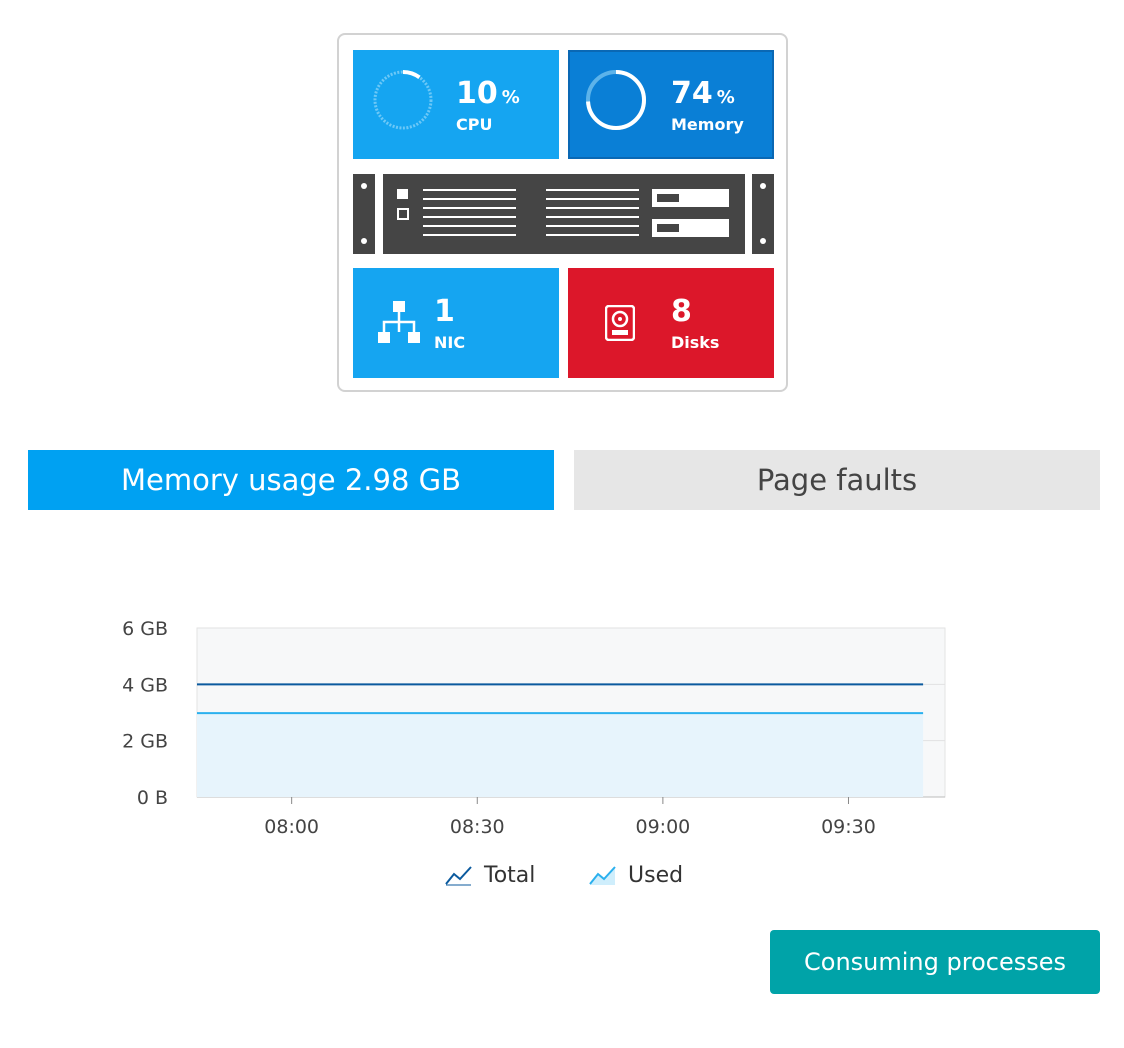 The image size is (1124, 1048). I want to click on y-tick-label: 0 B, so click(152, 798).